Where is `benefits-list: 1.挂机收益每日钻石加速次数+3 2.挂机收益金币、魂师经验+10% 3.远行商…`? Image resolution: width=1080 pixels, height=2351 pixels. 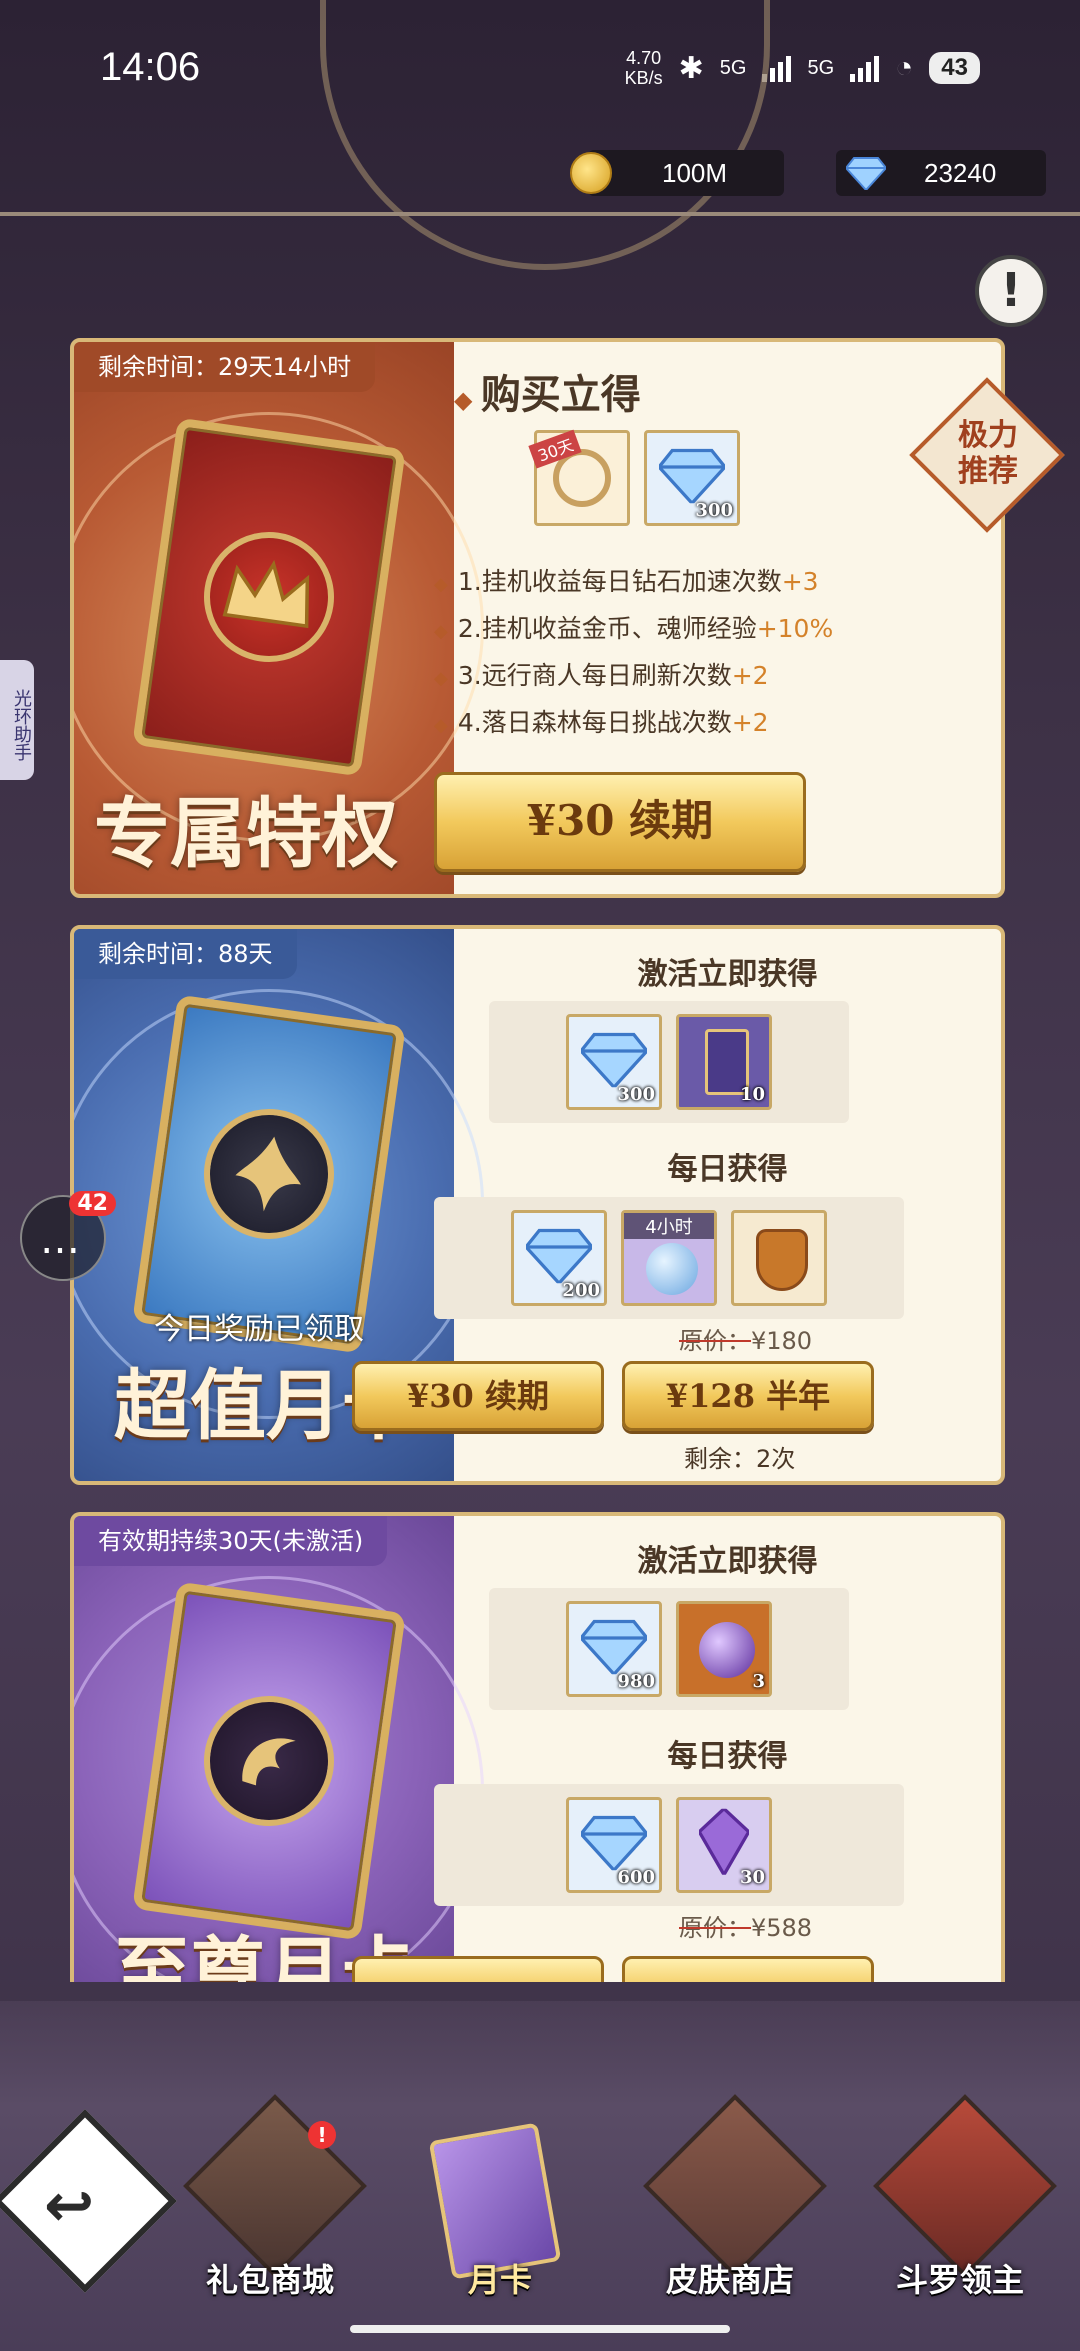
benefits-list: 1.挂机收益每日钻石加速次数+3 2.挂机收益金币、魂师经验+10% 3.远行商… is located at coordinates (633, 654).